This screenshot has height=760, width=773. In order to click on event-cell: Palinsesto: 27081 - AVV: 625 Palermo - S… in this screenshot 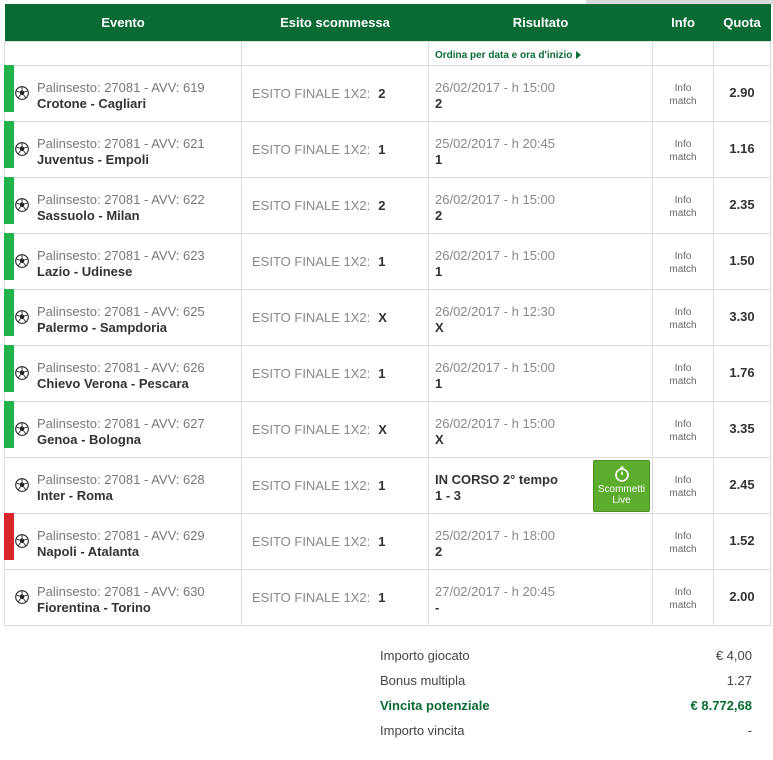, I will do `click(122, 312)`.